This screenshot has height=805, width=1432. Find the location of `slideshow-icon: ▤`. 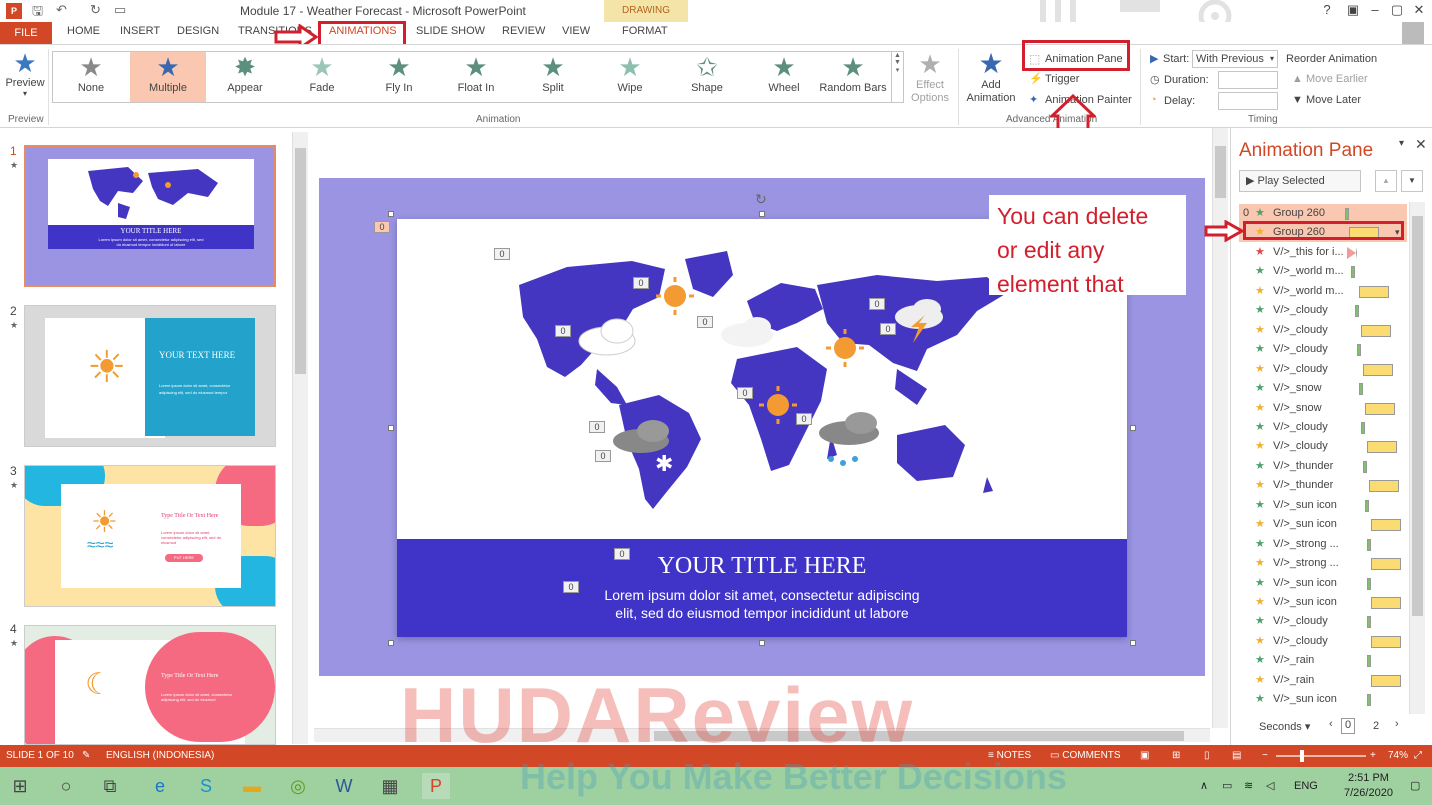

slideshow-icon: ▤ is located at coordinates (1236, 755).